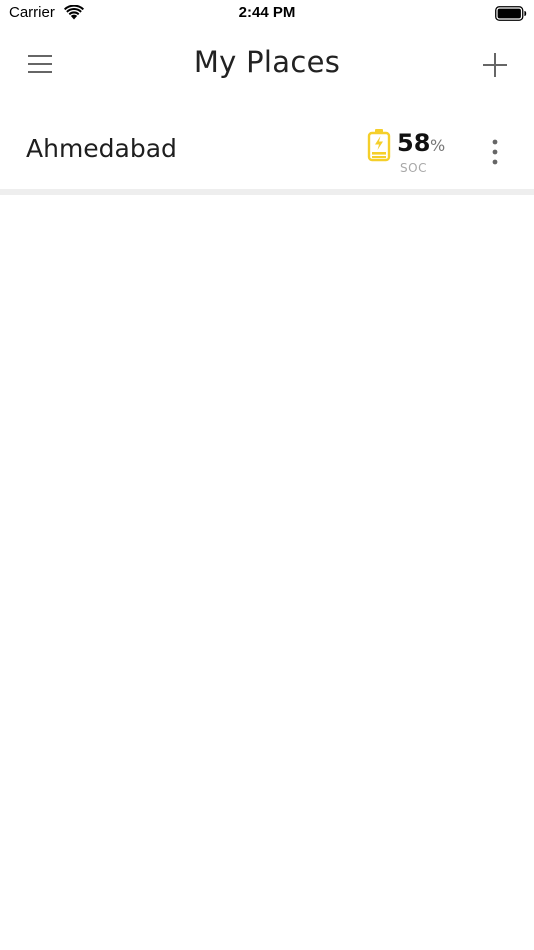 The width and height of the screenshot is (534, 950). I want to click on plus-icon, so click(495, 65).